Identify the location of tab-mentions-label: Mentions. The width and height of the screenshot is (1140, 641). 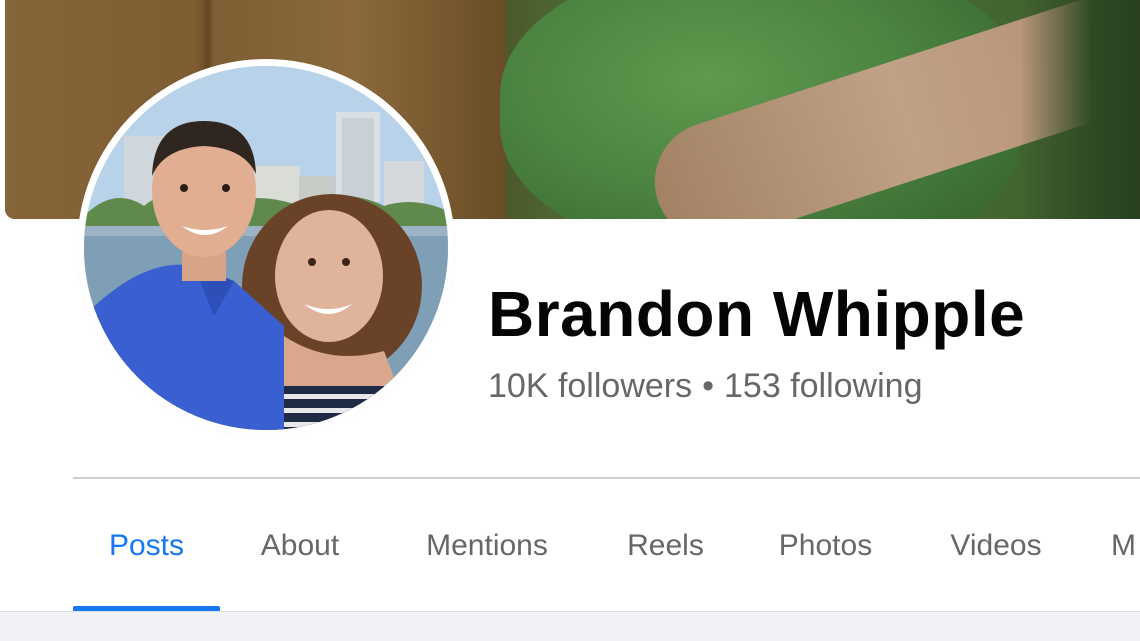
(487, 545).